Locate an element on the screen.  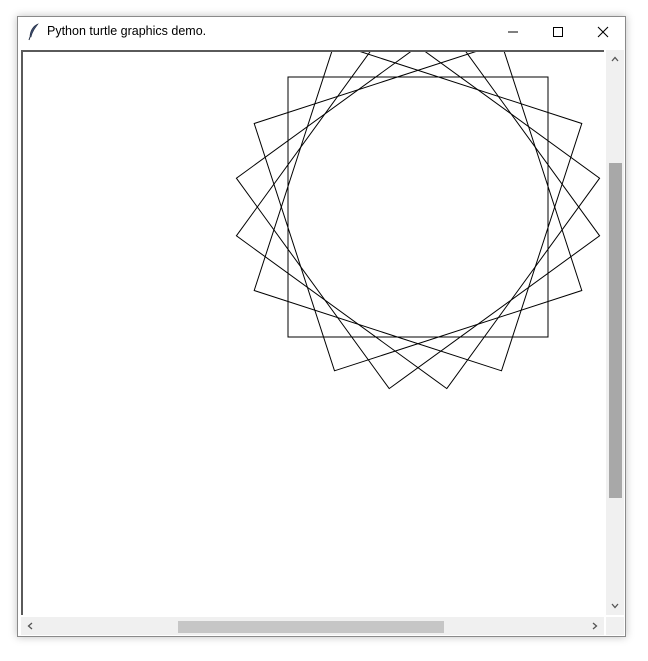
window-title: Python turtle graphics demo. is located at coordinates (127, 31).